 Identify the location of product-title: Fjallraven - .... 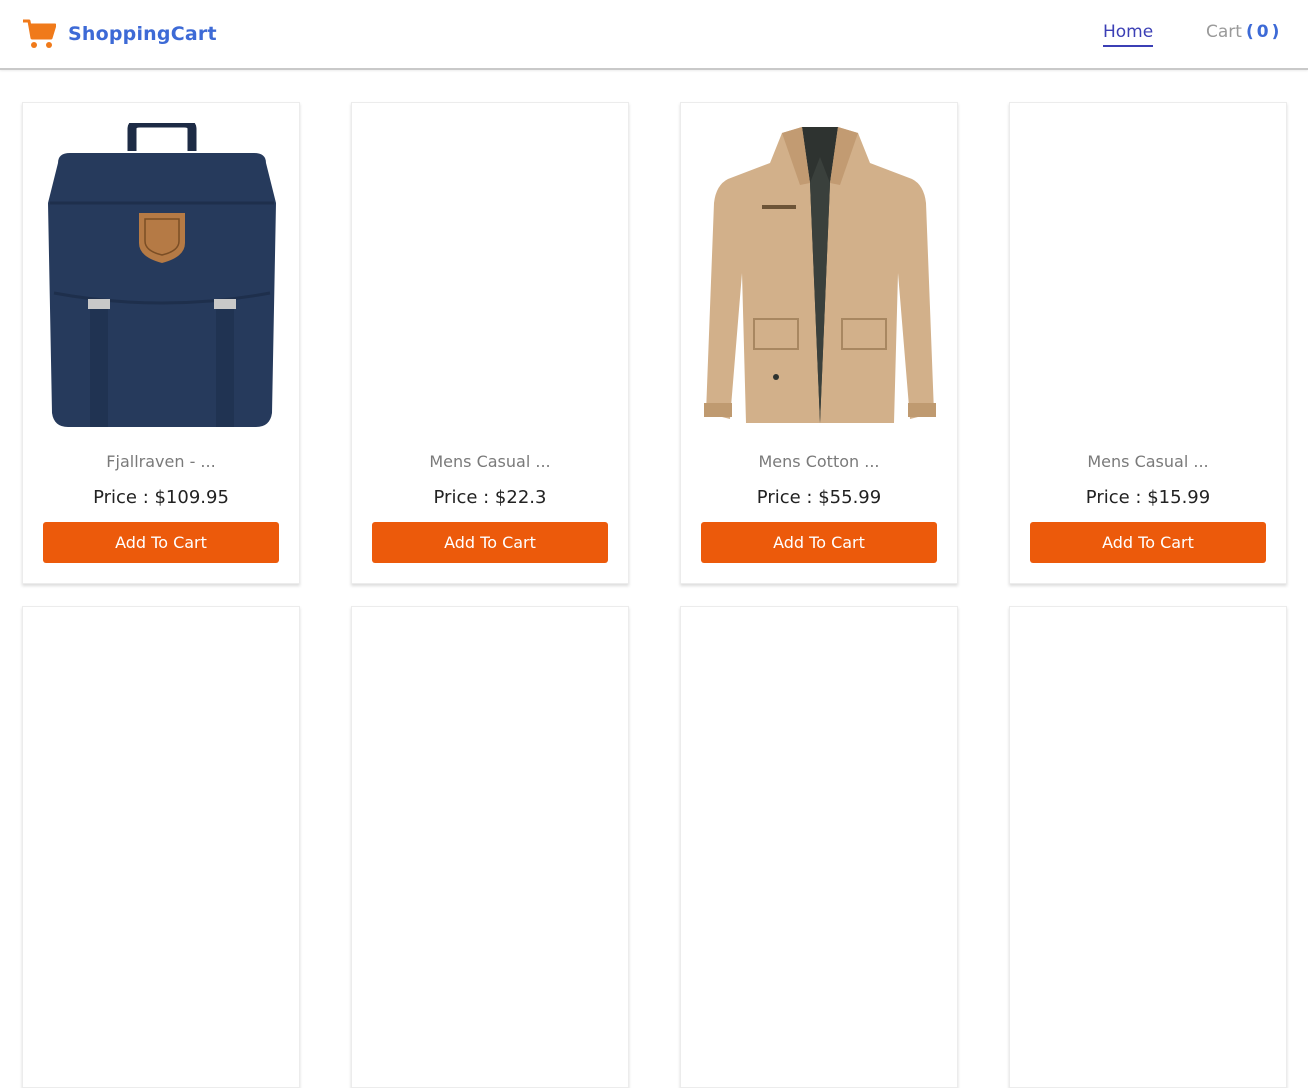
(161, 461).